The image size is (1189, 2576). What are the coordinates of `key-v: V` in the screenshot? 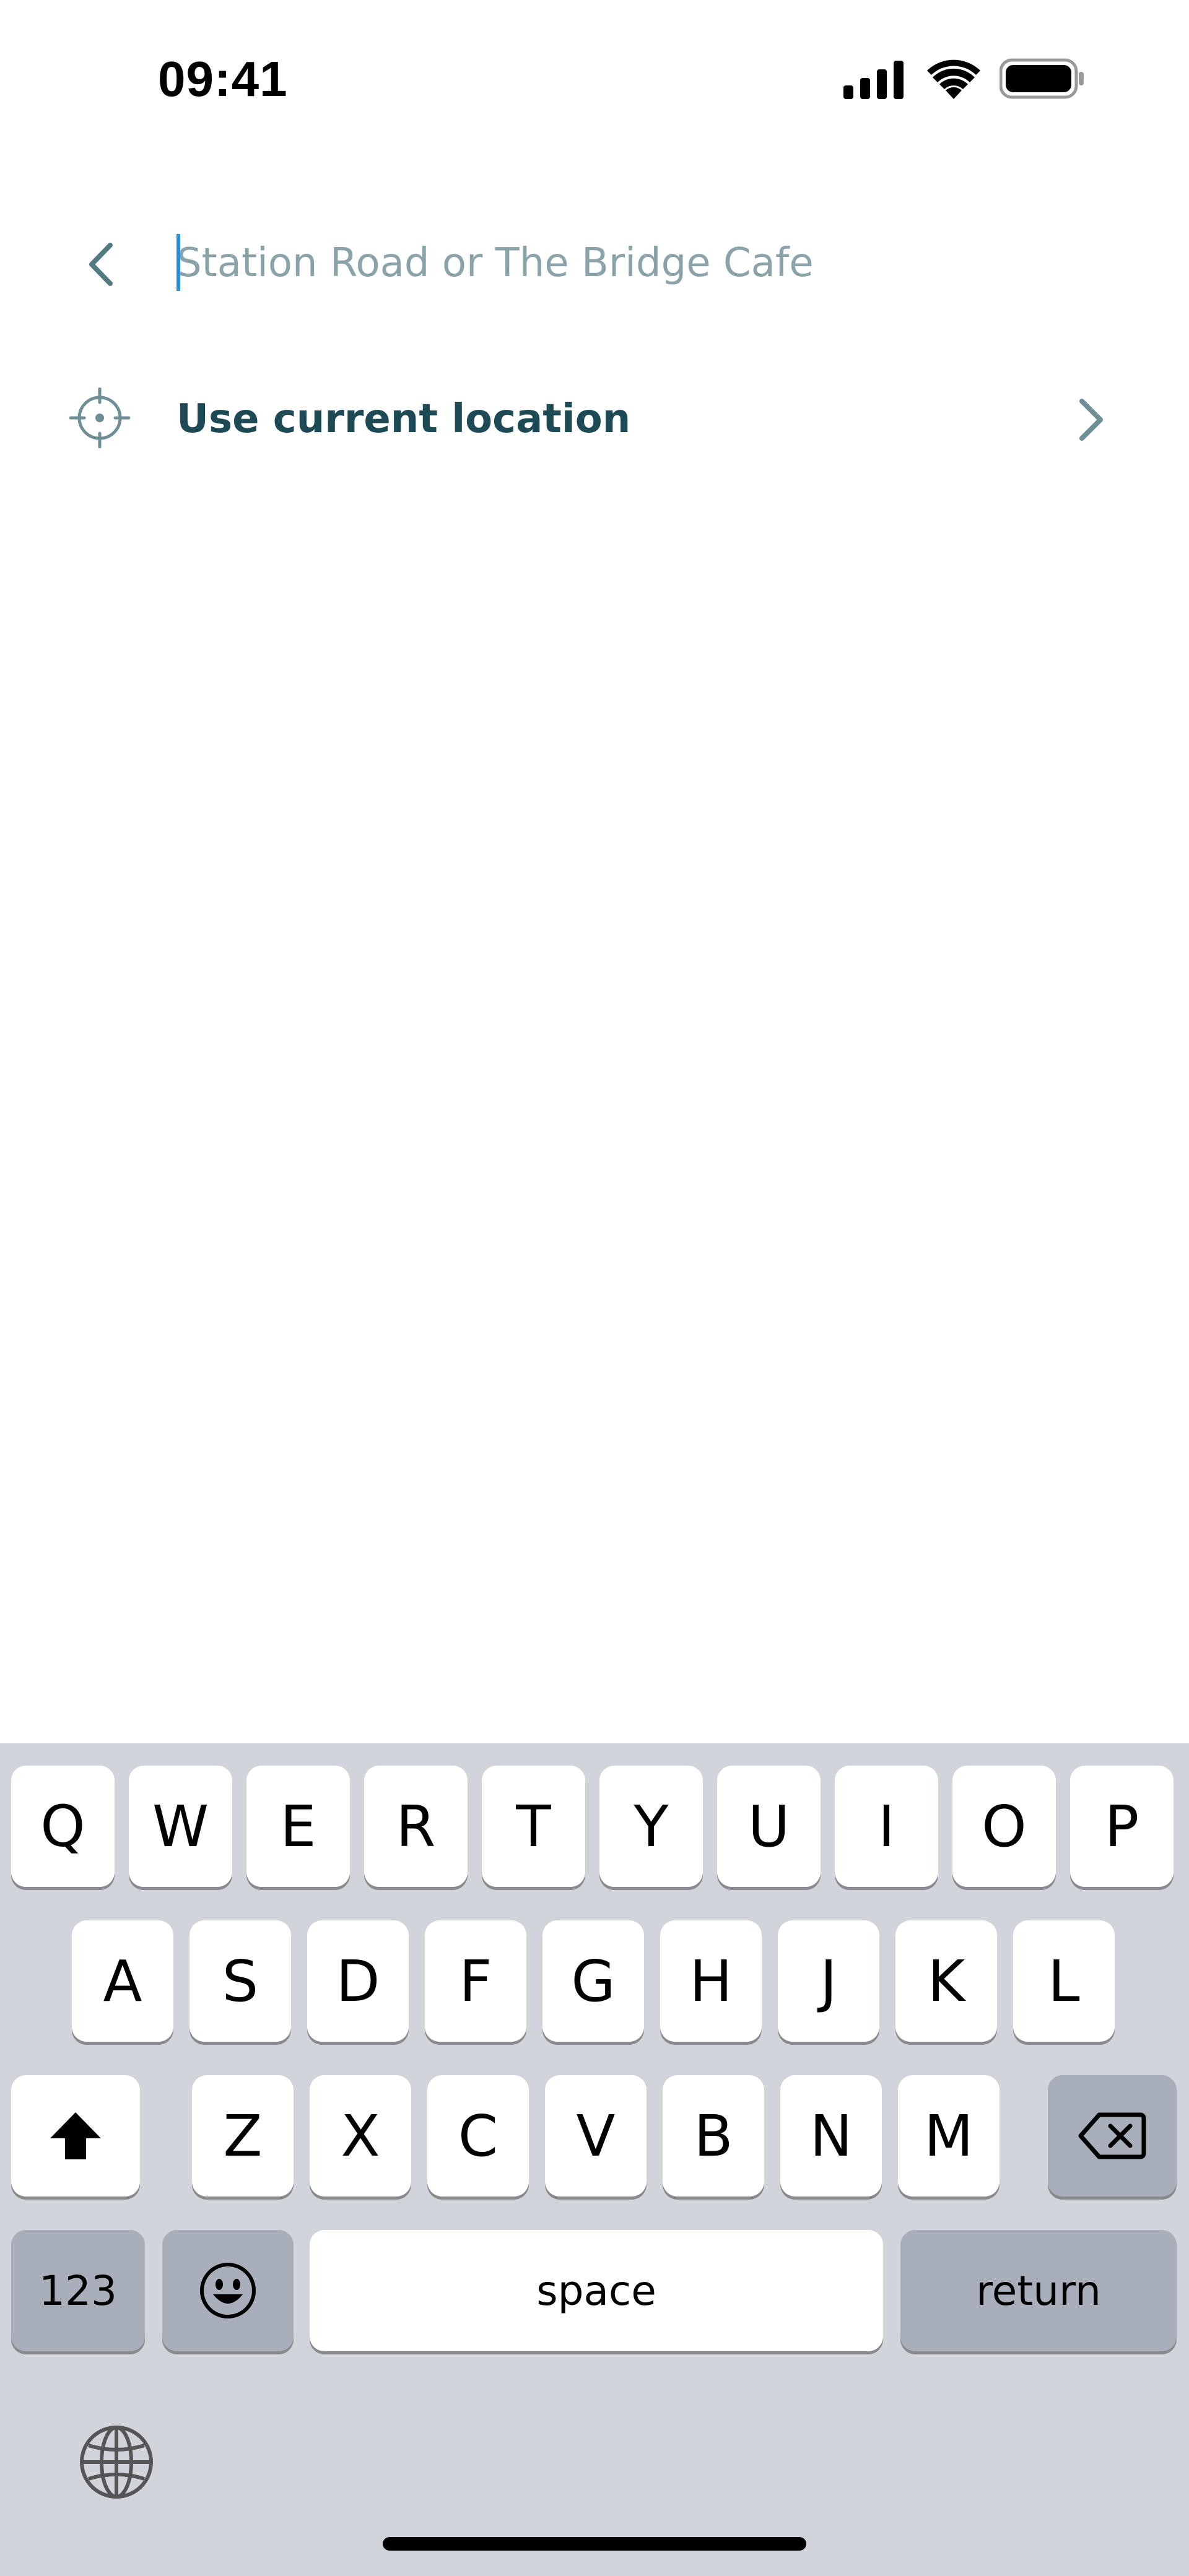 It's located at (596, 2136).